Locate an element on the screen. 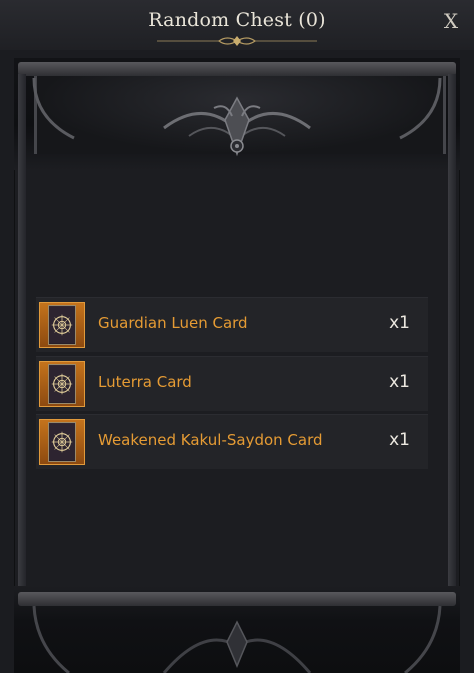 This screenshot has height=673, width=474. frame-right-edge is located at coordinates (452, 364).